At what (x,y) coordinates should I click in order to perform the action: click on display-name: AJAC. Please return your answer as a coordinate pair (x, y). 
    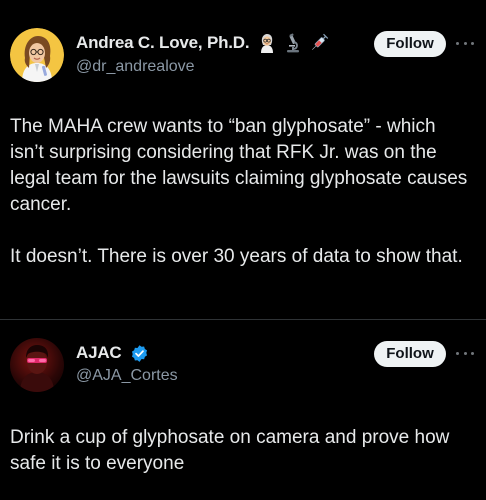
    Looking at the image, I should click on (99, 353).